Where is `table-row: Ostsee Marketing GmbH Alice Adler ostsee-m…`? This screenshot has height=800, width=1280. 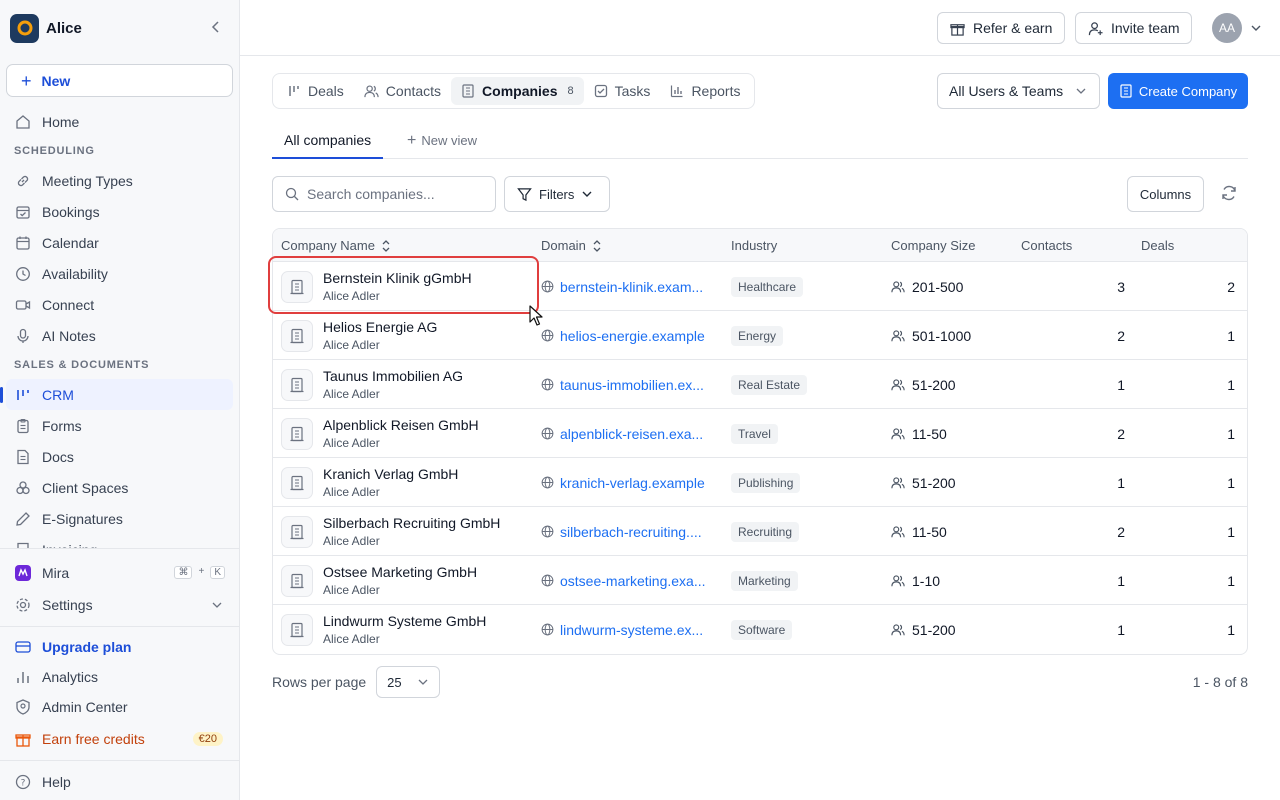 table-row: Ostsee Marketing GmbH Alice Adler ostsee-m… is located at coordinates (760, 580).